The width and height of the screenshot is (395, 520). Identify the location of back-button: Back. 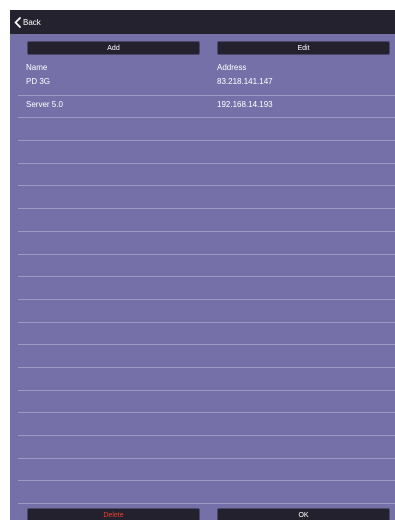
(27, 22).